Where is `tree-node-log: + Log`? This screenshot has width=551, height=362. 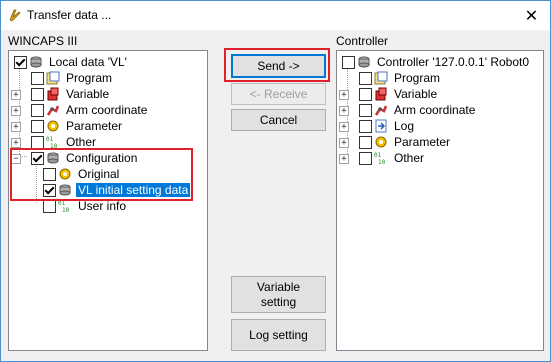
tree-node-log: + Log is located at coordinates (377, 126).